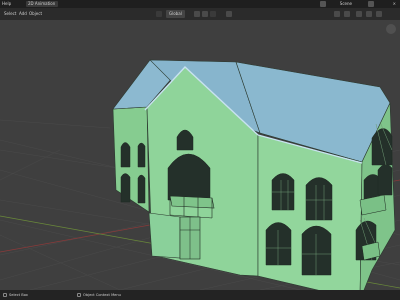  I want to click on snap-icon, so click(205, 14).